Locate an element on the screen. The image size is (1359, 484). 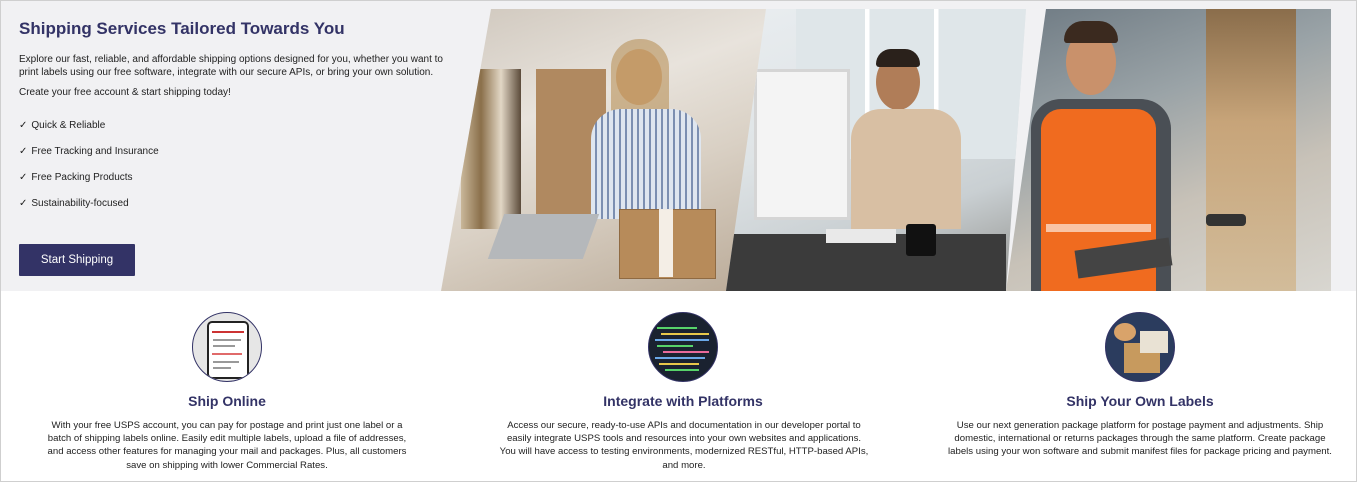
feature-label: Quick & Reliable is located at coordinates (68, 125).